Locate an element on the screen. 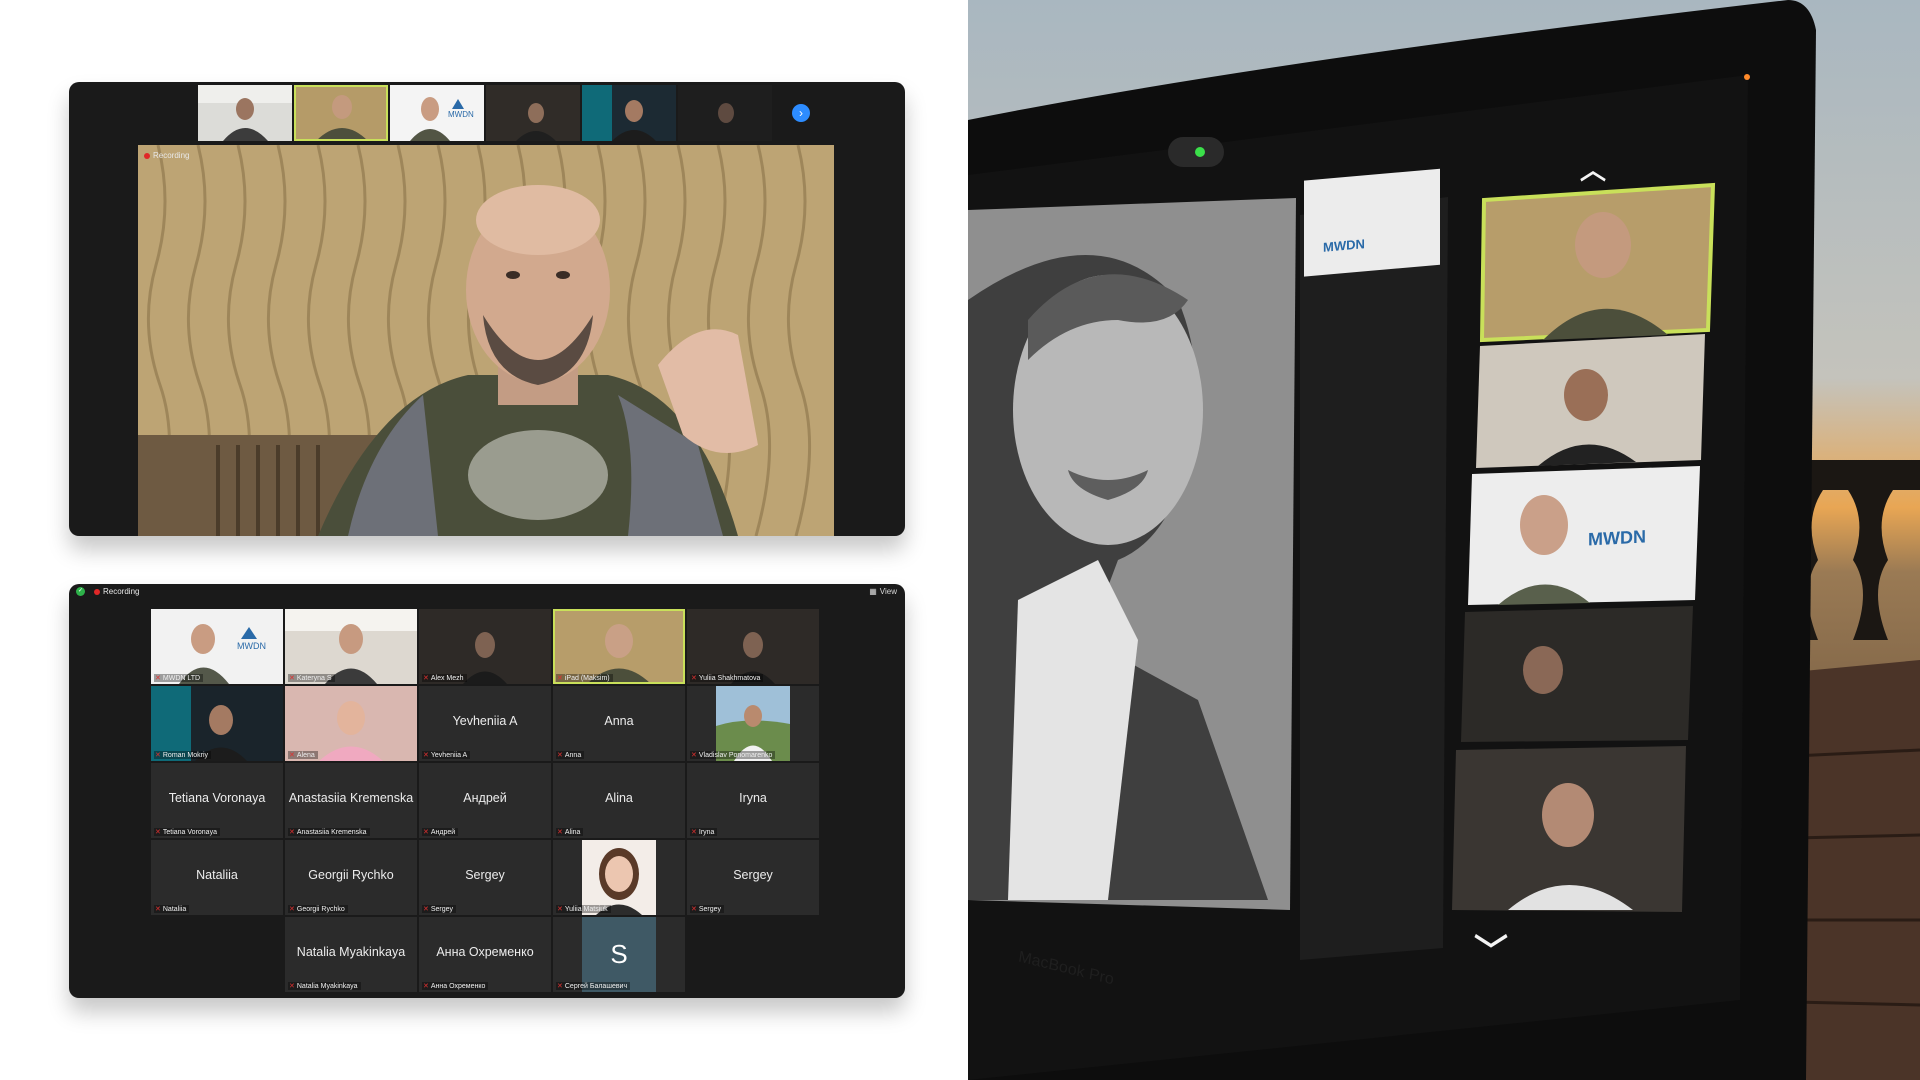  participant-tile: Анна Охременко ✕ Анна Охременко is located at coordinates (485, 954).